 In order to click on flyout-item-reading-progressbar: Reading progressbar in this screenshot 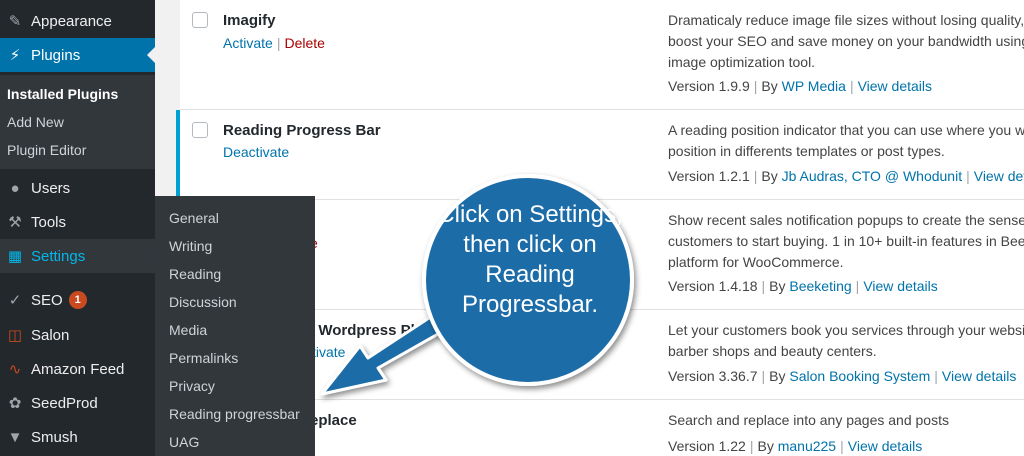, I will do `click(234, 414)`.